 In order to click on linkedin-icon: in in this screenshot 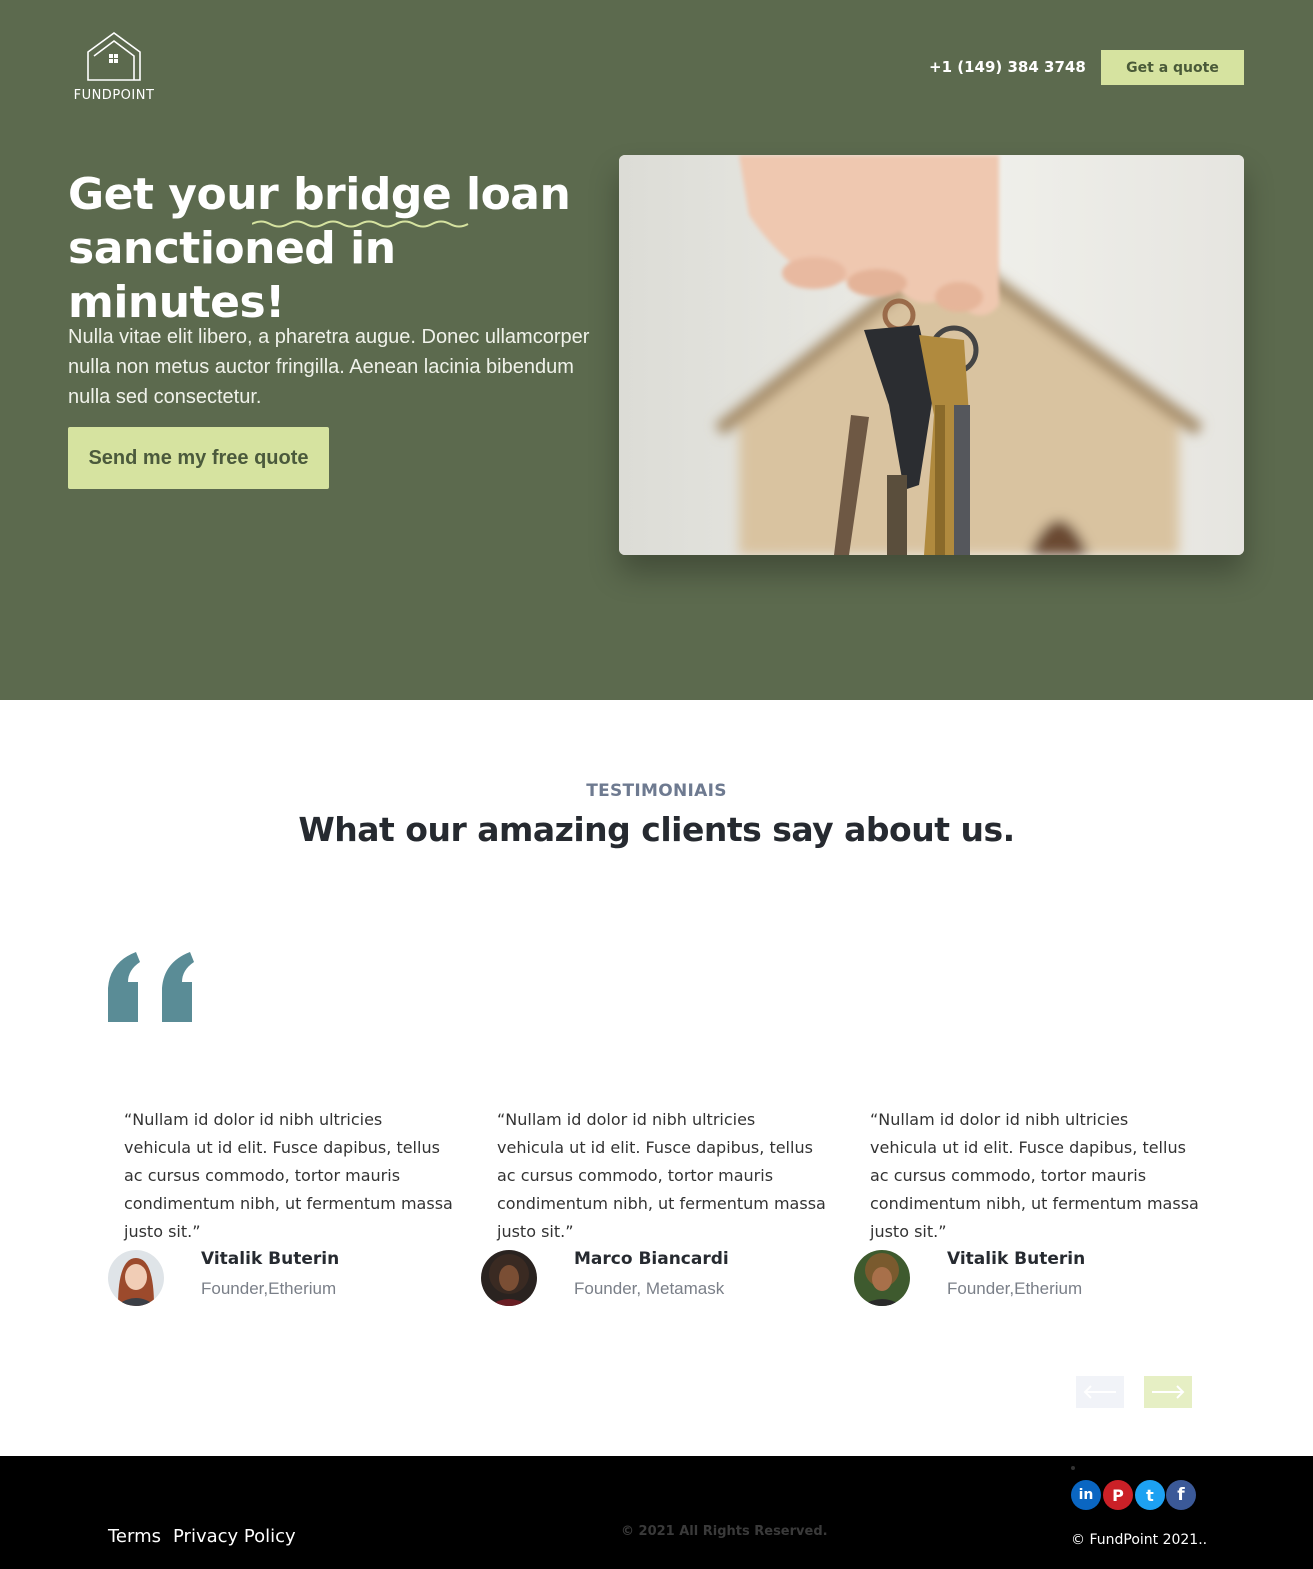, I will do `click(1086, 1495)`.